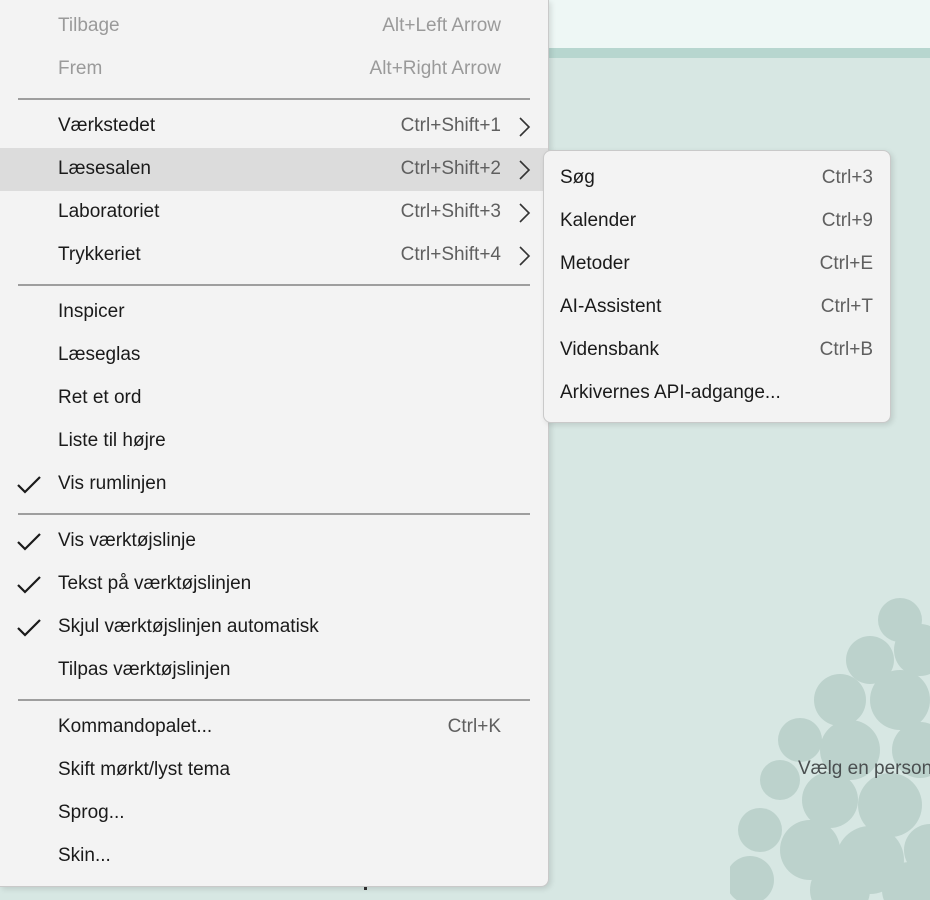 The height and width of the screenshot is (900, 930). What do you see at coordinates (450, 168) in the screenshot?
I see `menu-item-shortcut: Ctrl+Shift+2` at bounding box center [450, 168].